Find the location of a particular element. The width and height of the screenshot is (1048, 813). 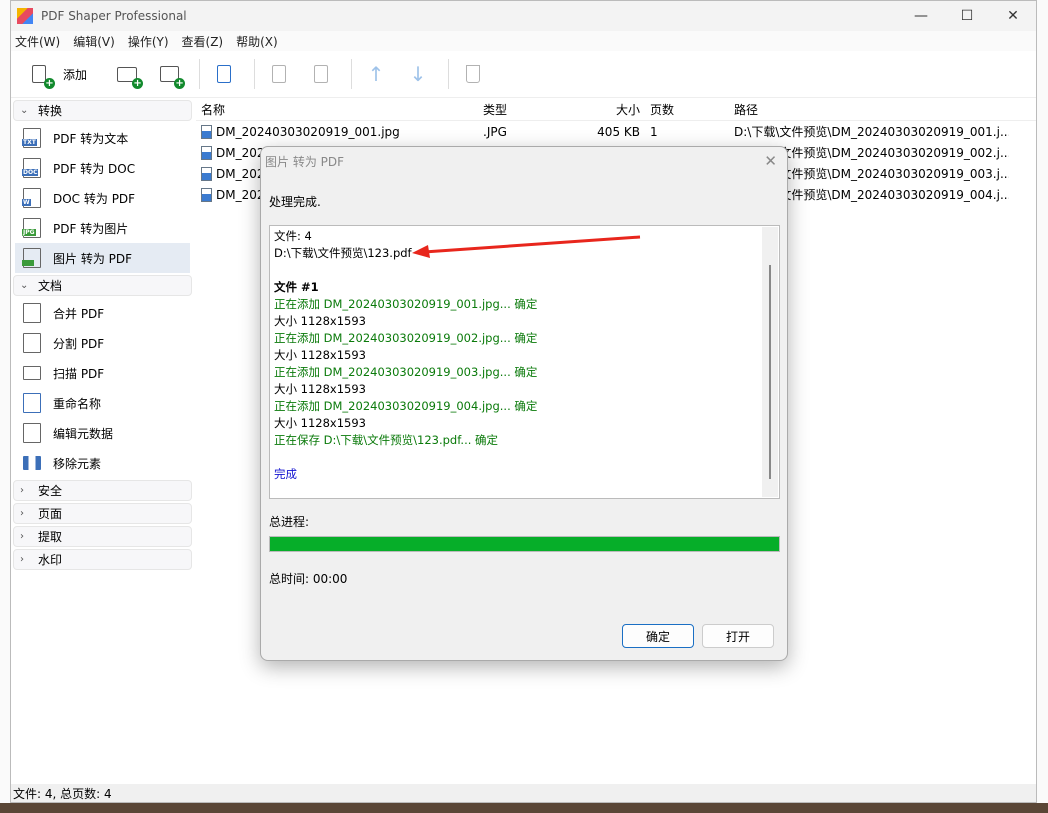

word-file-icon: W is located at coordinates (31, 198).